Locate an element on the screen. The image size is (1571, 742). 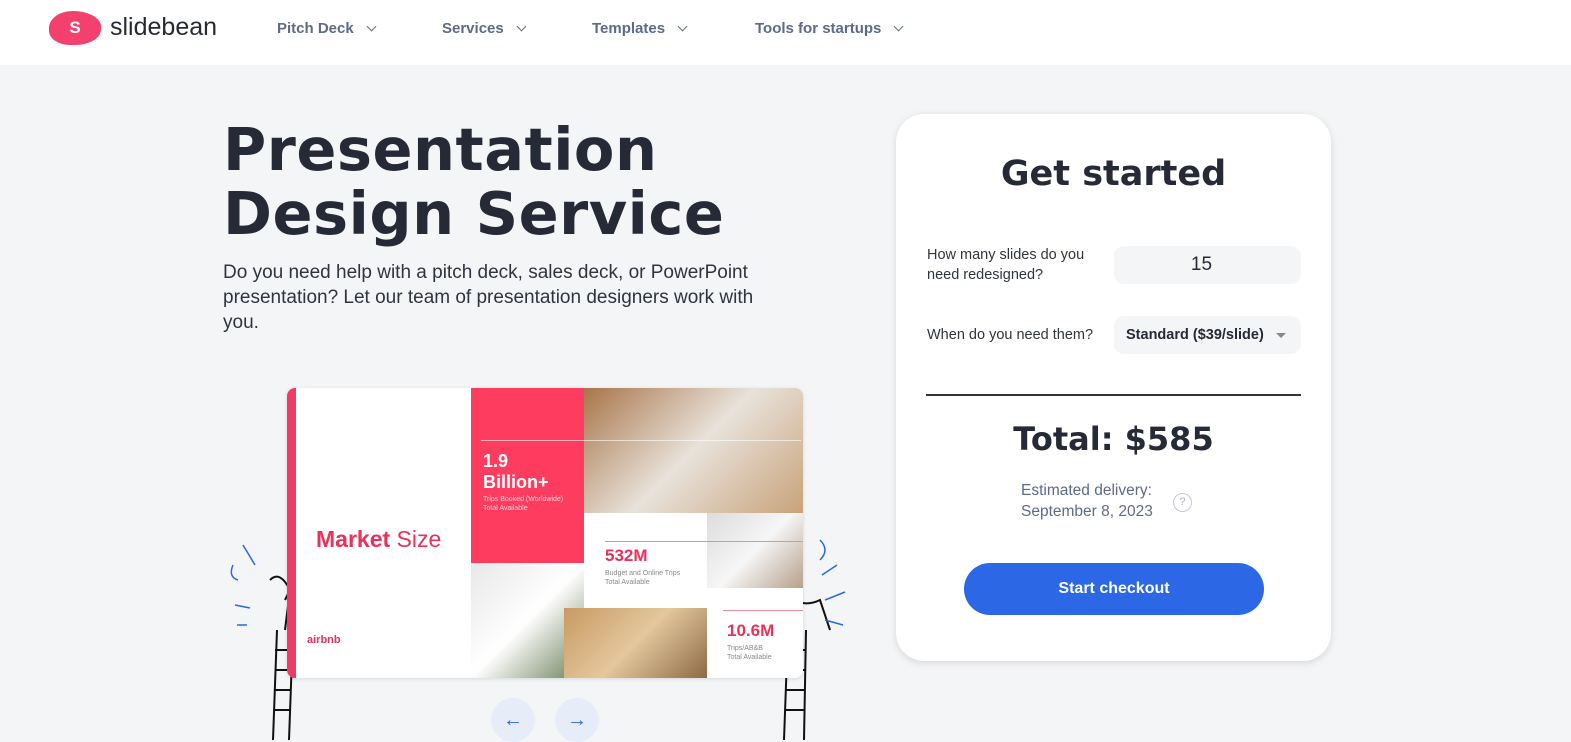
slides-count-input: 15 is located at coordinates (1207, 265).